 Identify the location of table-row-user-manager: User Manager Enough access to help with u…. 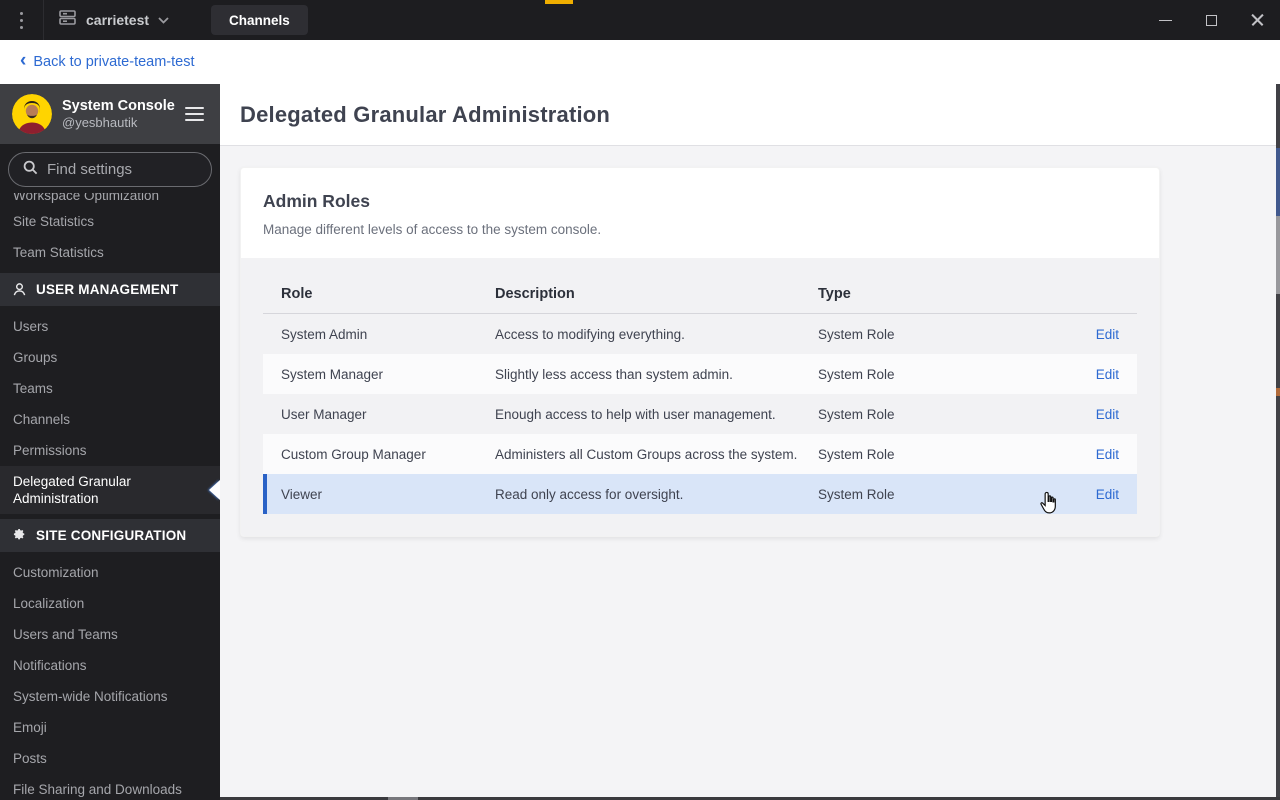
(700, 414).